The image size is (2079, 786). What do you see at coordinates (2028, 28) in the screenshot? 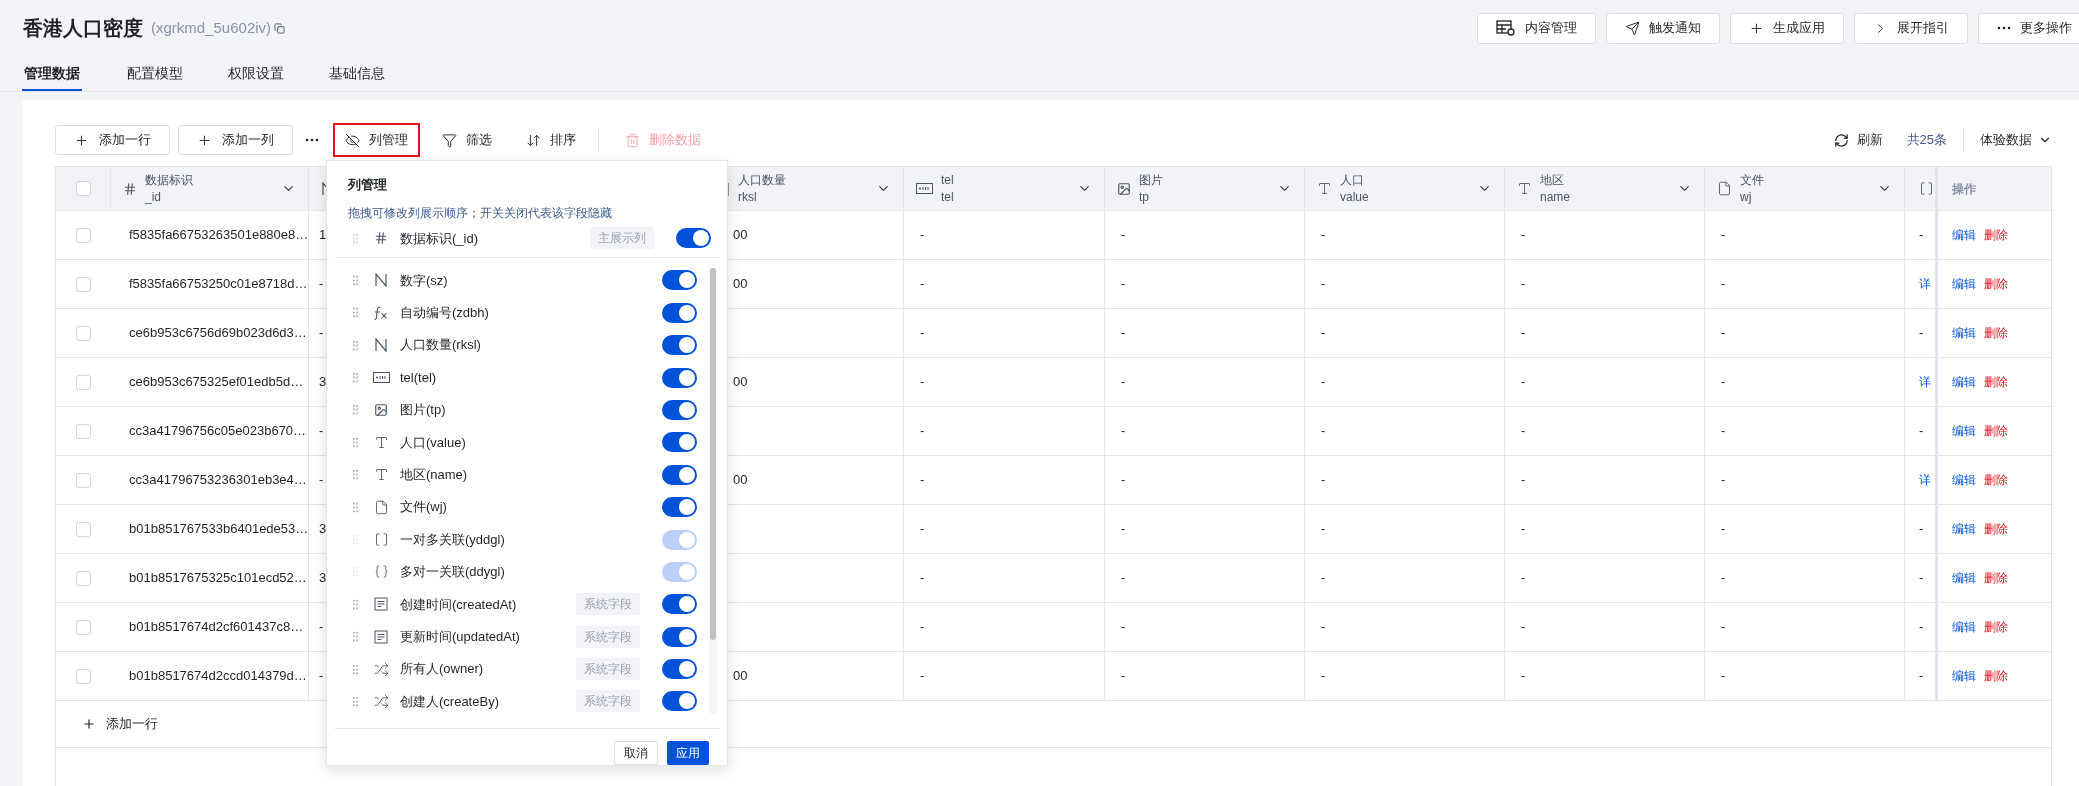
I see `header-action-button: 更多操作` at bounding box center [2028, 28].